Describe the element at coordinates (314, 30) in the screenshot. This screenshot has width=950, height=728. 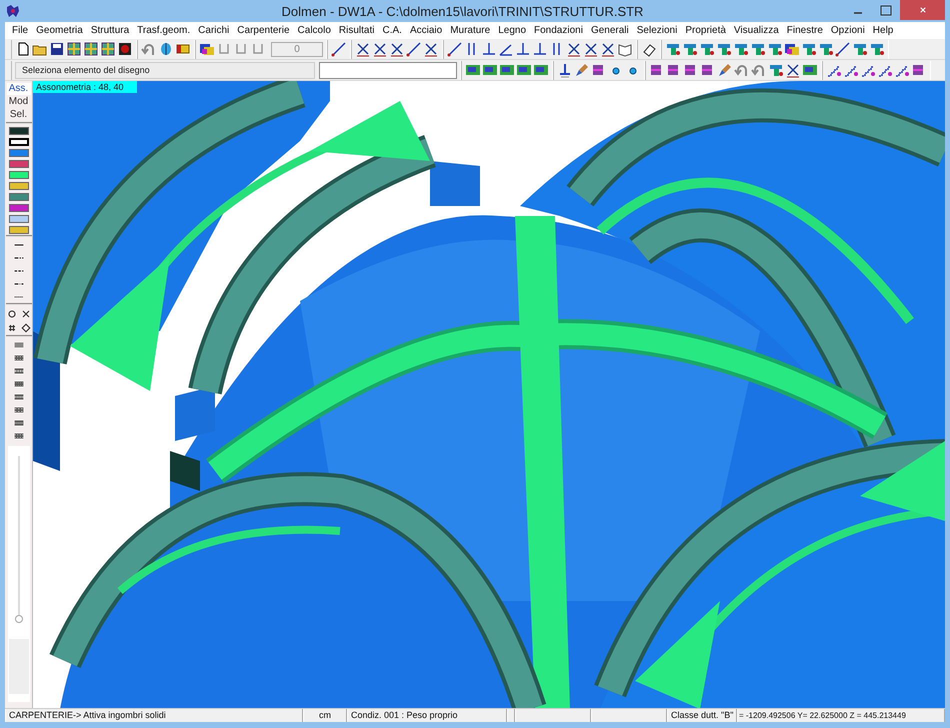
I see `menu-item: Calcolo` at that location.